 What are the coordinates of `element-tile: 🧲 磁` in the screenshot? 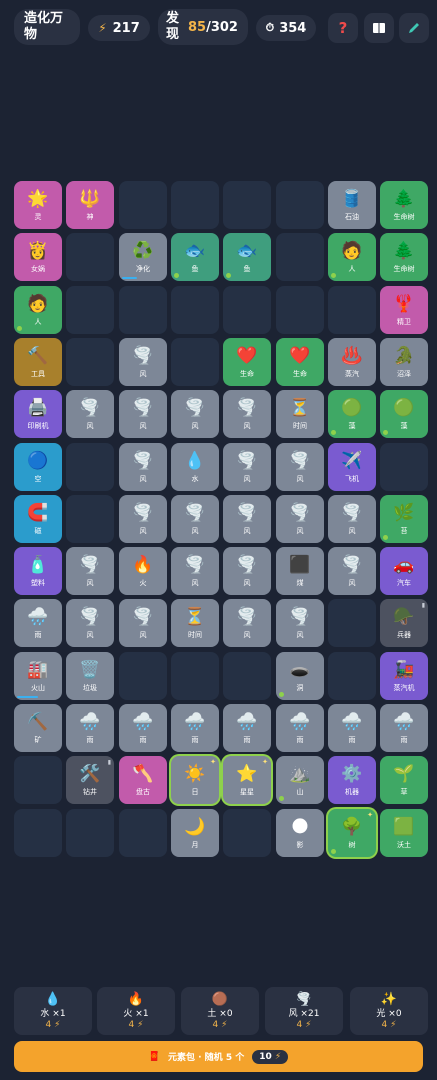 It's located at (38, 519).